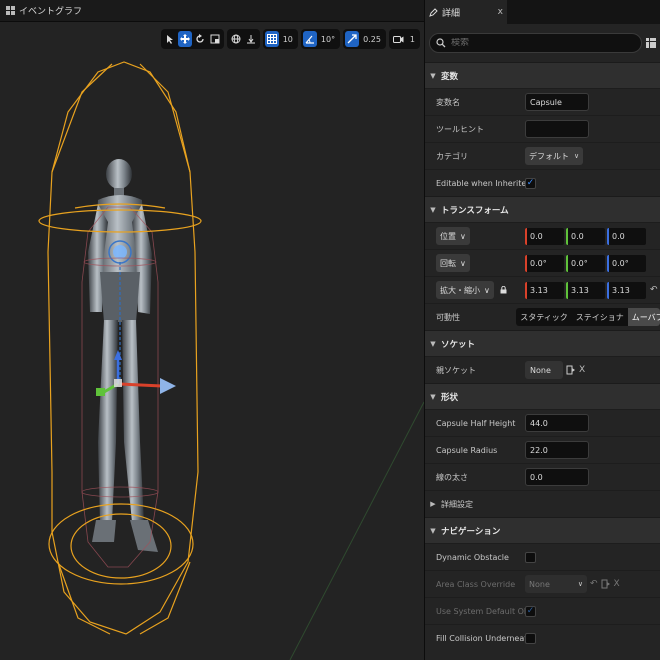 This screenshot has width=660, height=660. I want to click on scale-snap-toggle, so click(352, 39).